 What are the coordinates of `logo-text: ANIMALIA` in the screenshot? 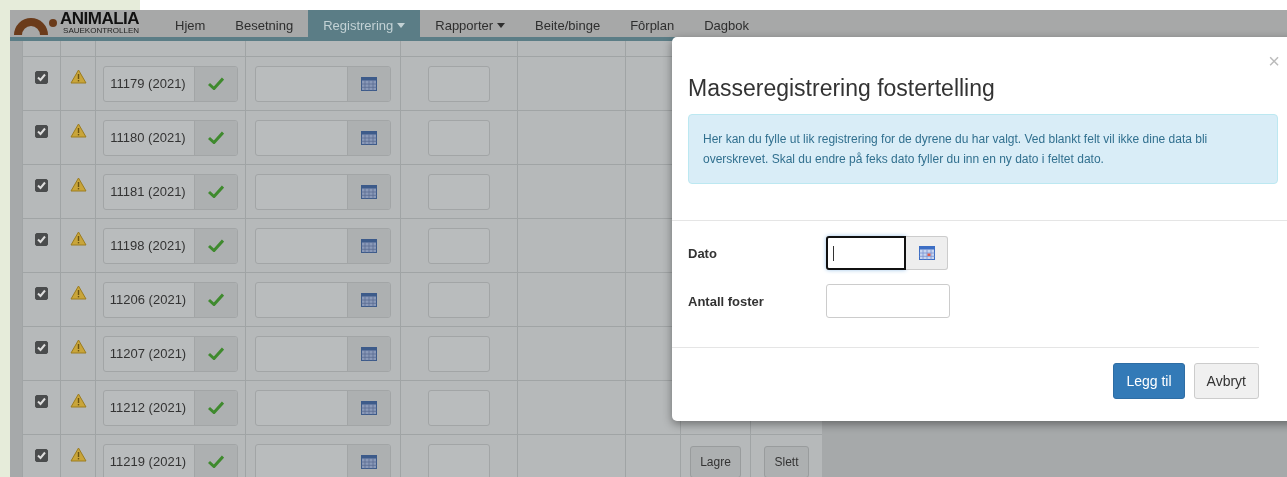 It's located at (100, 18).